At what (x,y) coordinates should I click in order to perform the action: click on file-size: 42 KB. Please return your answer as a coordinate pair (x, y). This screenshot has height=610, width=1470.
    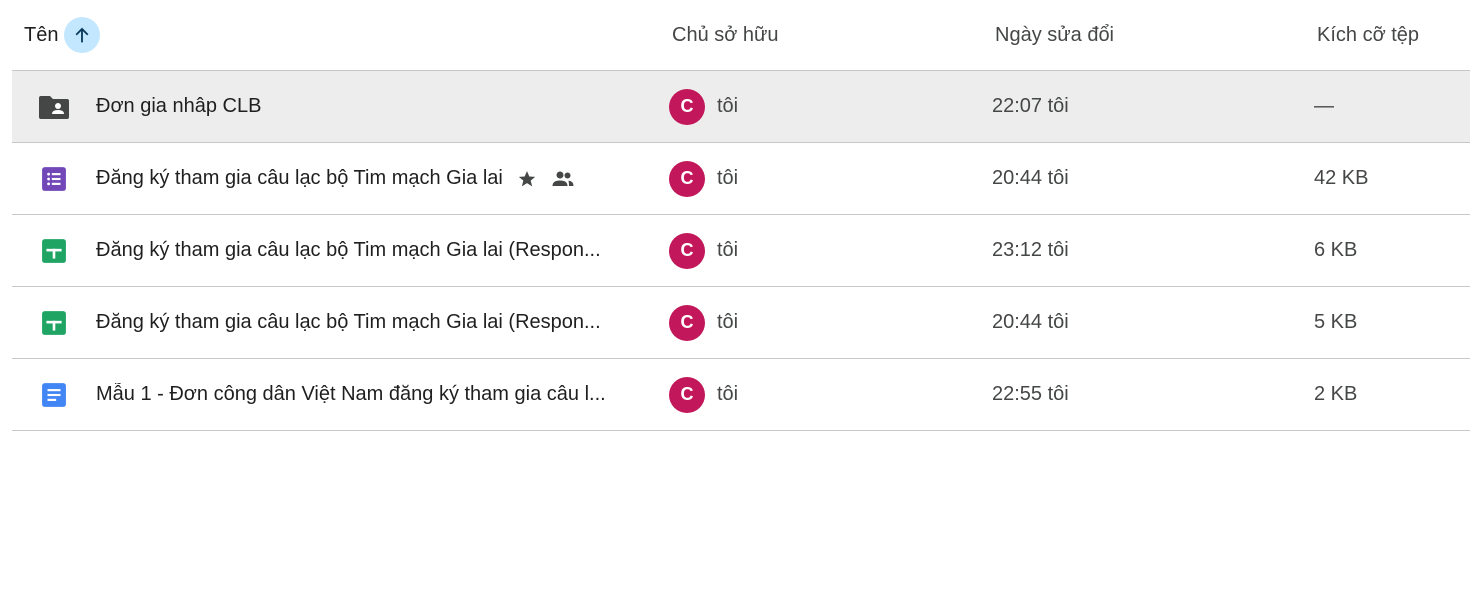
    Looking at the image, I should click on (1341, 178).